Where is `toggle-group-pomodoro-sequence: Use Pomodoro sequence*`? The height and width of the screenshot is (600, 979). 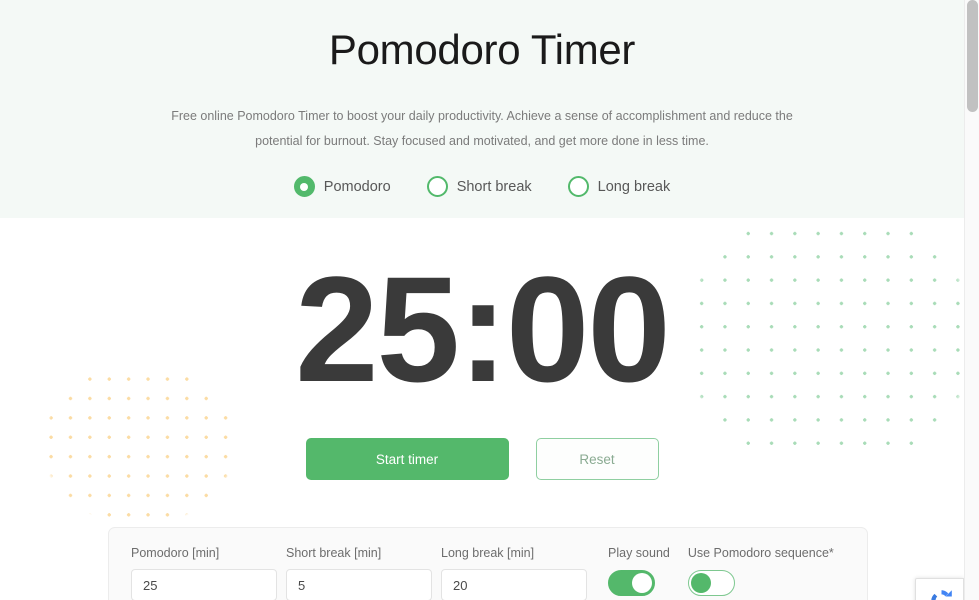
toggle-group-pomodoro-sequence: Use Pomodoro sequence* is located at coordinates (760, 571).